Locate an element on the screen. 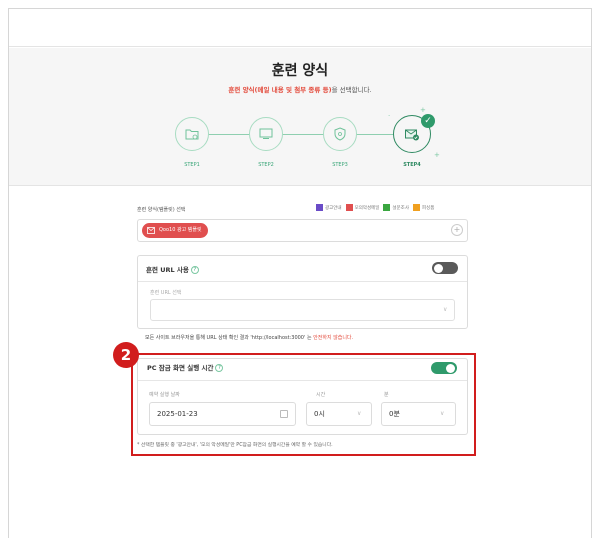  template-label: 훈련 양식(템플릿) 선택 is located at coordinates (161, 210).